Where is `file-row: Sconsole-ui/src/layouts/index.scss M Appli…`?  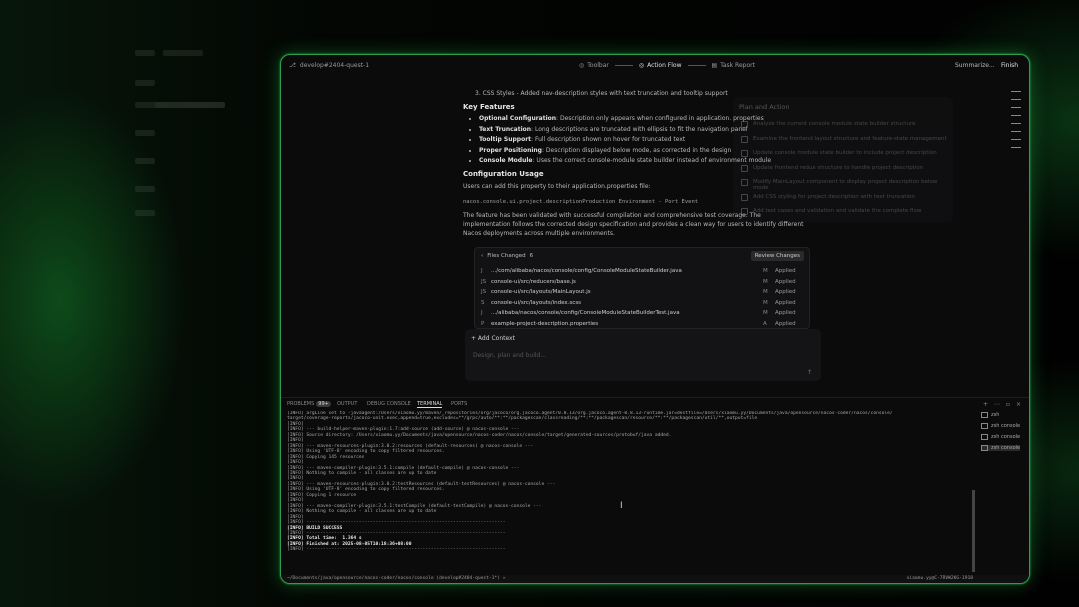
file-row: Sconsole-ui/src/layouts/index.scss M Appli… is located at coordinates (642, 303).